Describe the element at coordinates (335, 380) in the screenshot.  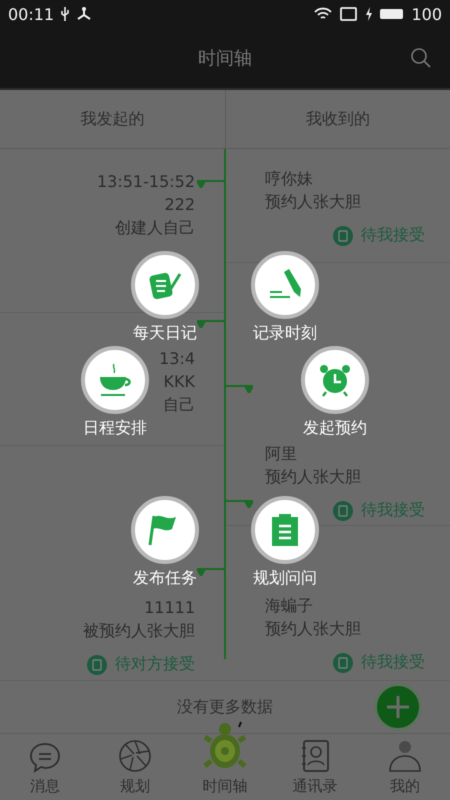
I see `alarm-clock-icon` at that location.